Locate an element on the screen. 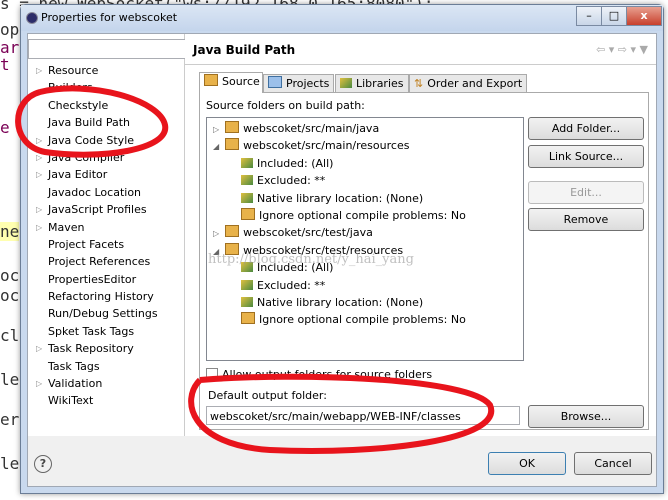 This screenshot has width=668, height=500. tab-order-export: ⇅ Order and Export is located at coordinates (468, 83).